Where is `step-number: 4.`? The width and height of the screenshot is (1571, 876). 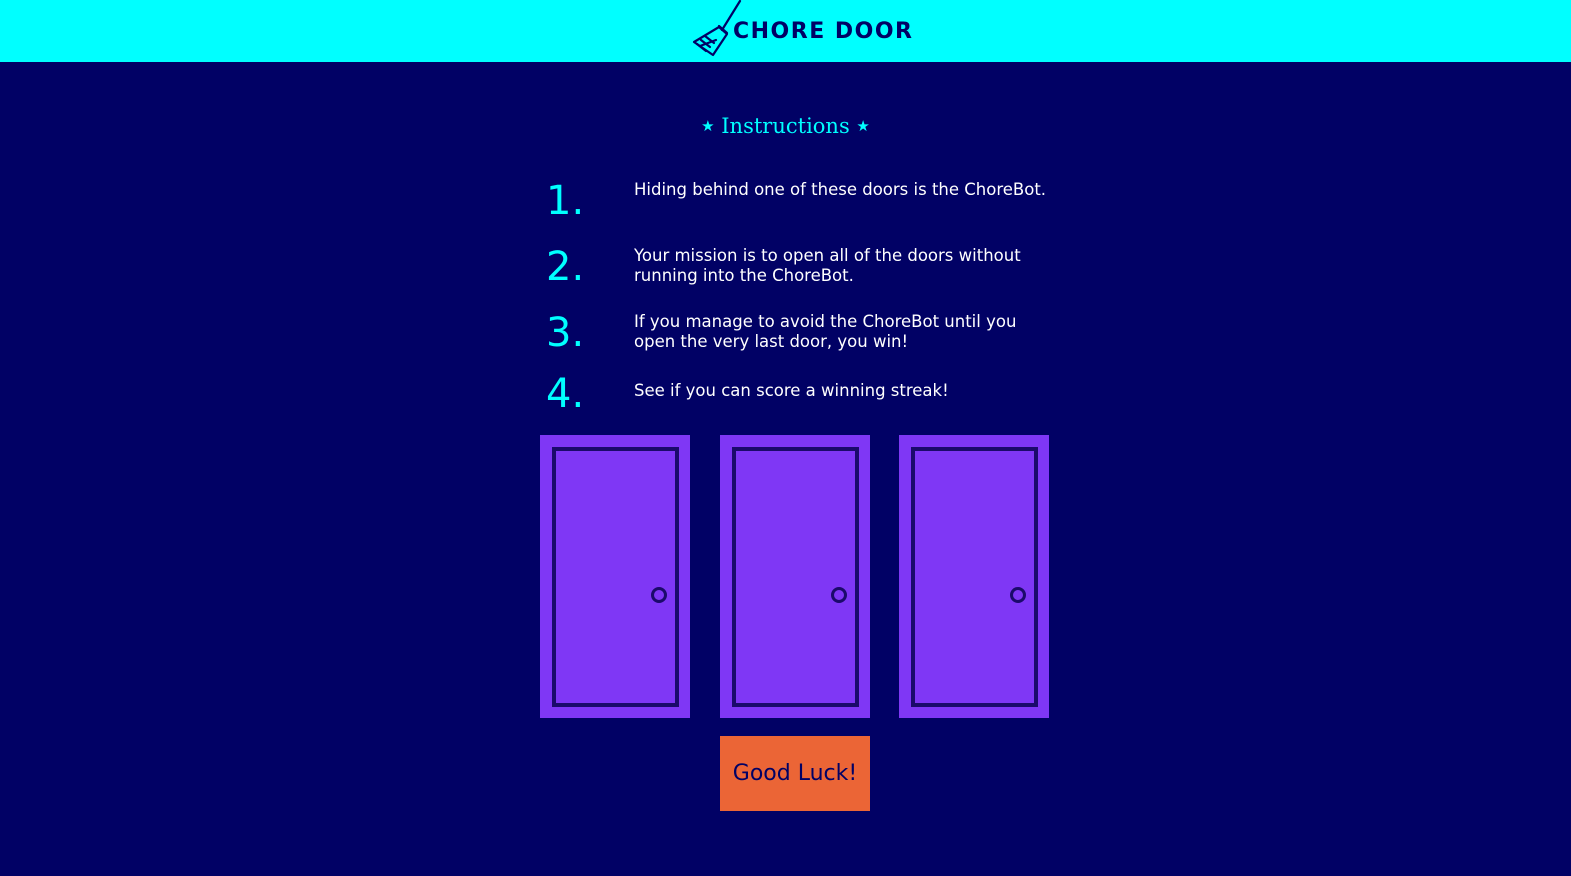
step-number: 4. is located at coordinates (565, 394).